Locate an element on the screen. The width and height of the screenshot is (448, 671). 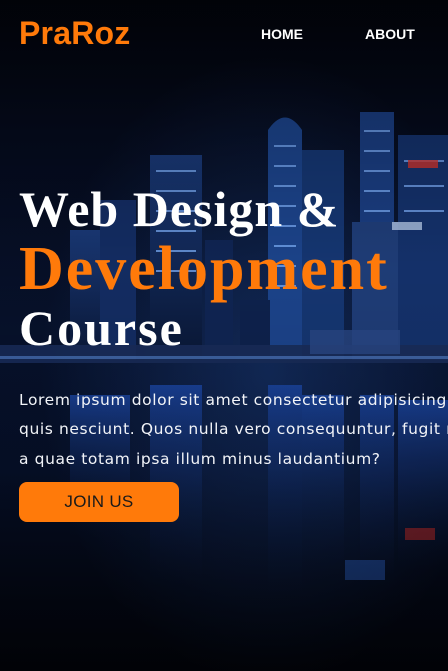
brand-logo: PraRoz is located at coordinates (74, 33).